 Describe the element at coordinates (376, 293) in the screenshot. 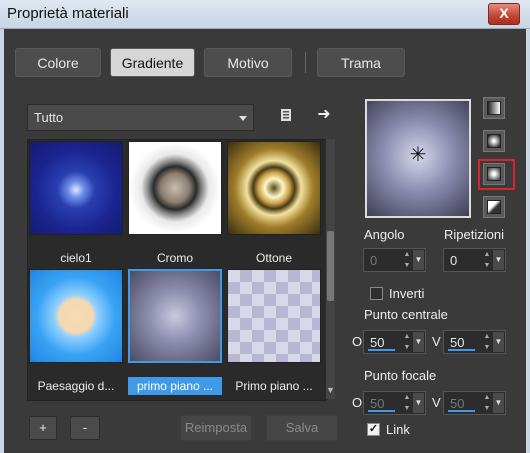

I see `invert-checkbox` at that location.